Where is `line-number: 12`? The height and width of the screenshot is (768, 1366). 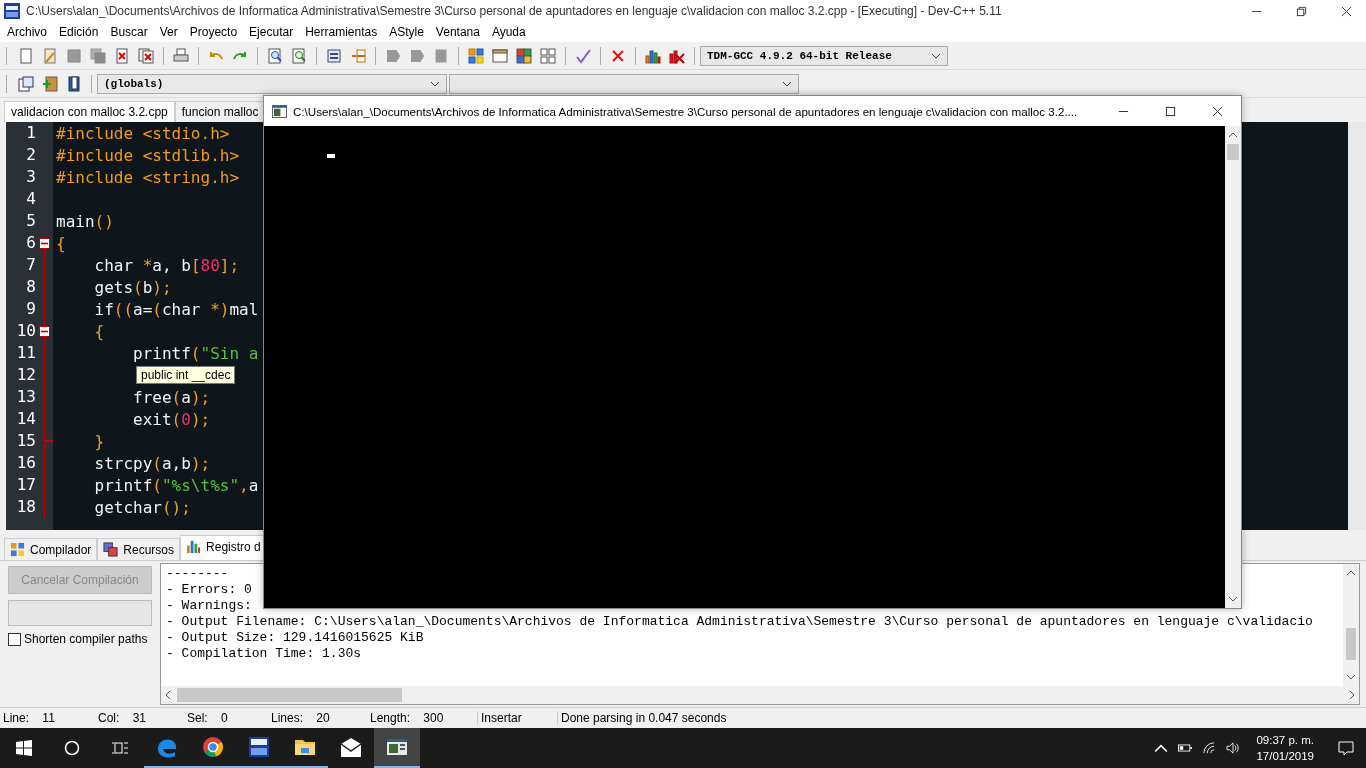 line-number: 12 is located at coordinates (25, 375).